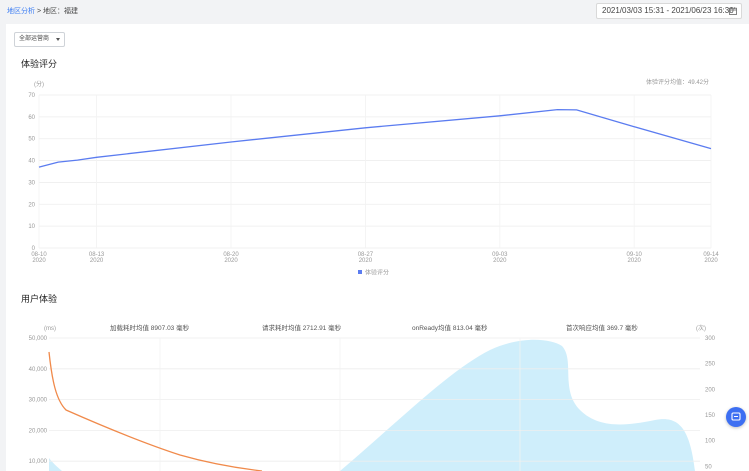 The height and width of the screenshot is (471, 749). Describe the element at coordinates (55, 464) in the screenshot. I see `experience-count-area-small` at that location.